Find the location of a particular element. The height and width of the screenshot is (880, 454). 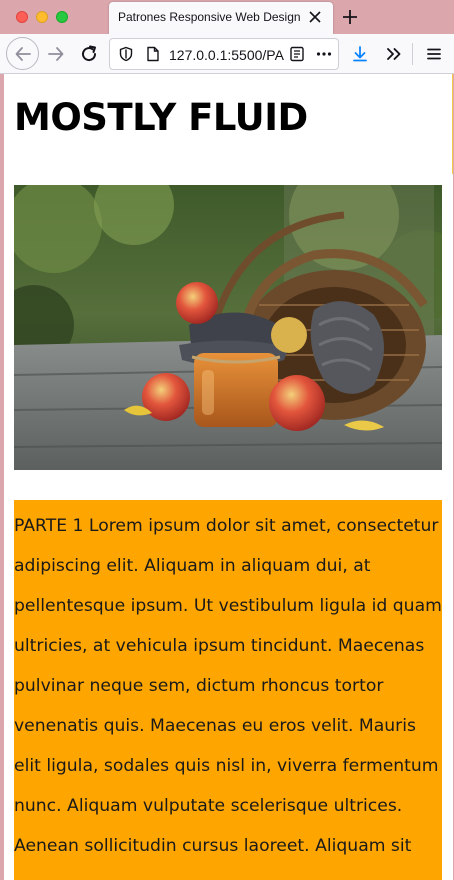

active-tab: Patrones Responsive Web Design is located at coordinates (221, 18).